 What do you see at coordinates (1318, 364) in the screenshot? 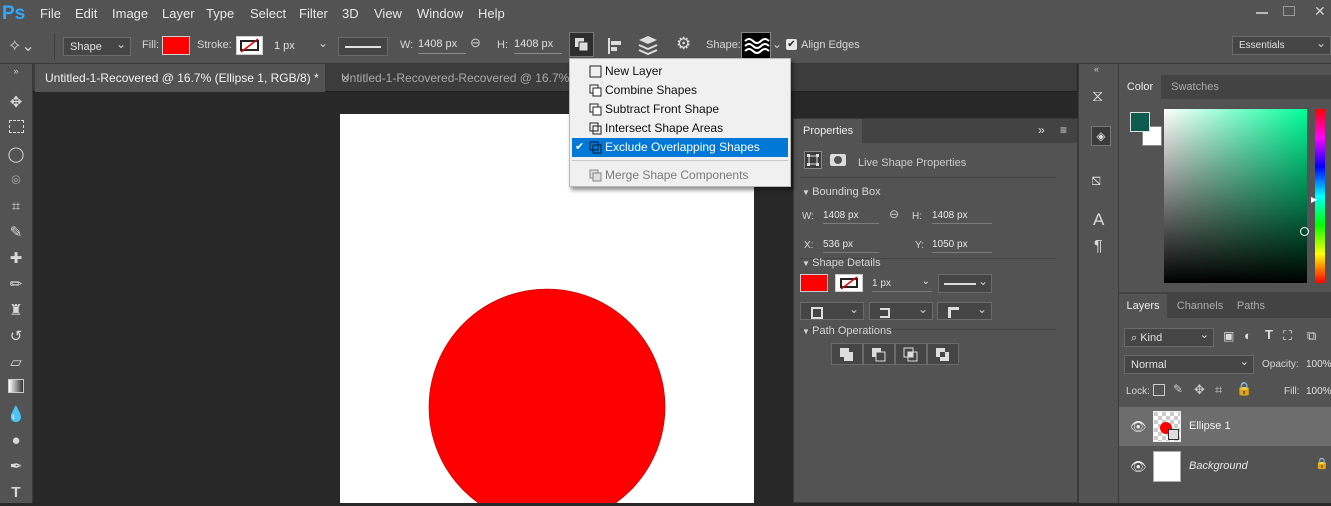
I see `opacity-field: 100%` at bounding box center [1318, 364].